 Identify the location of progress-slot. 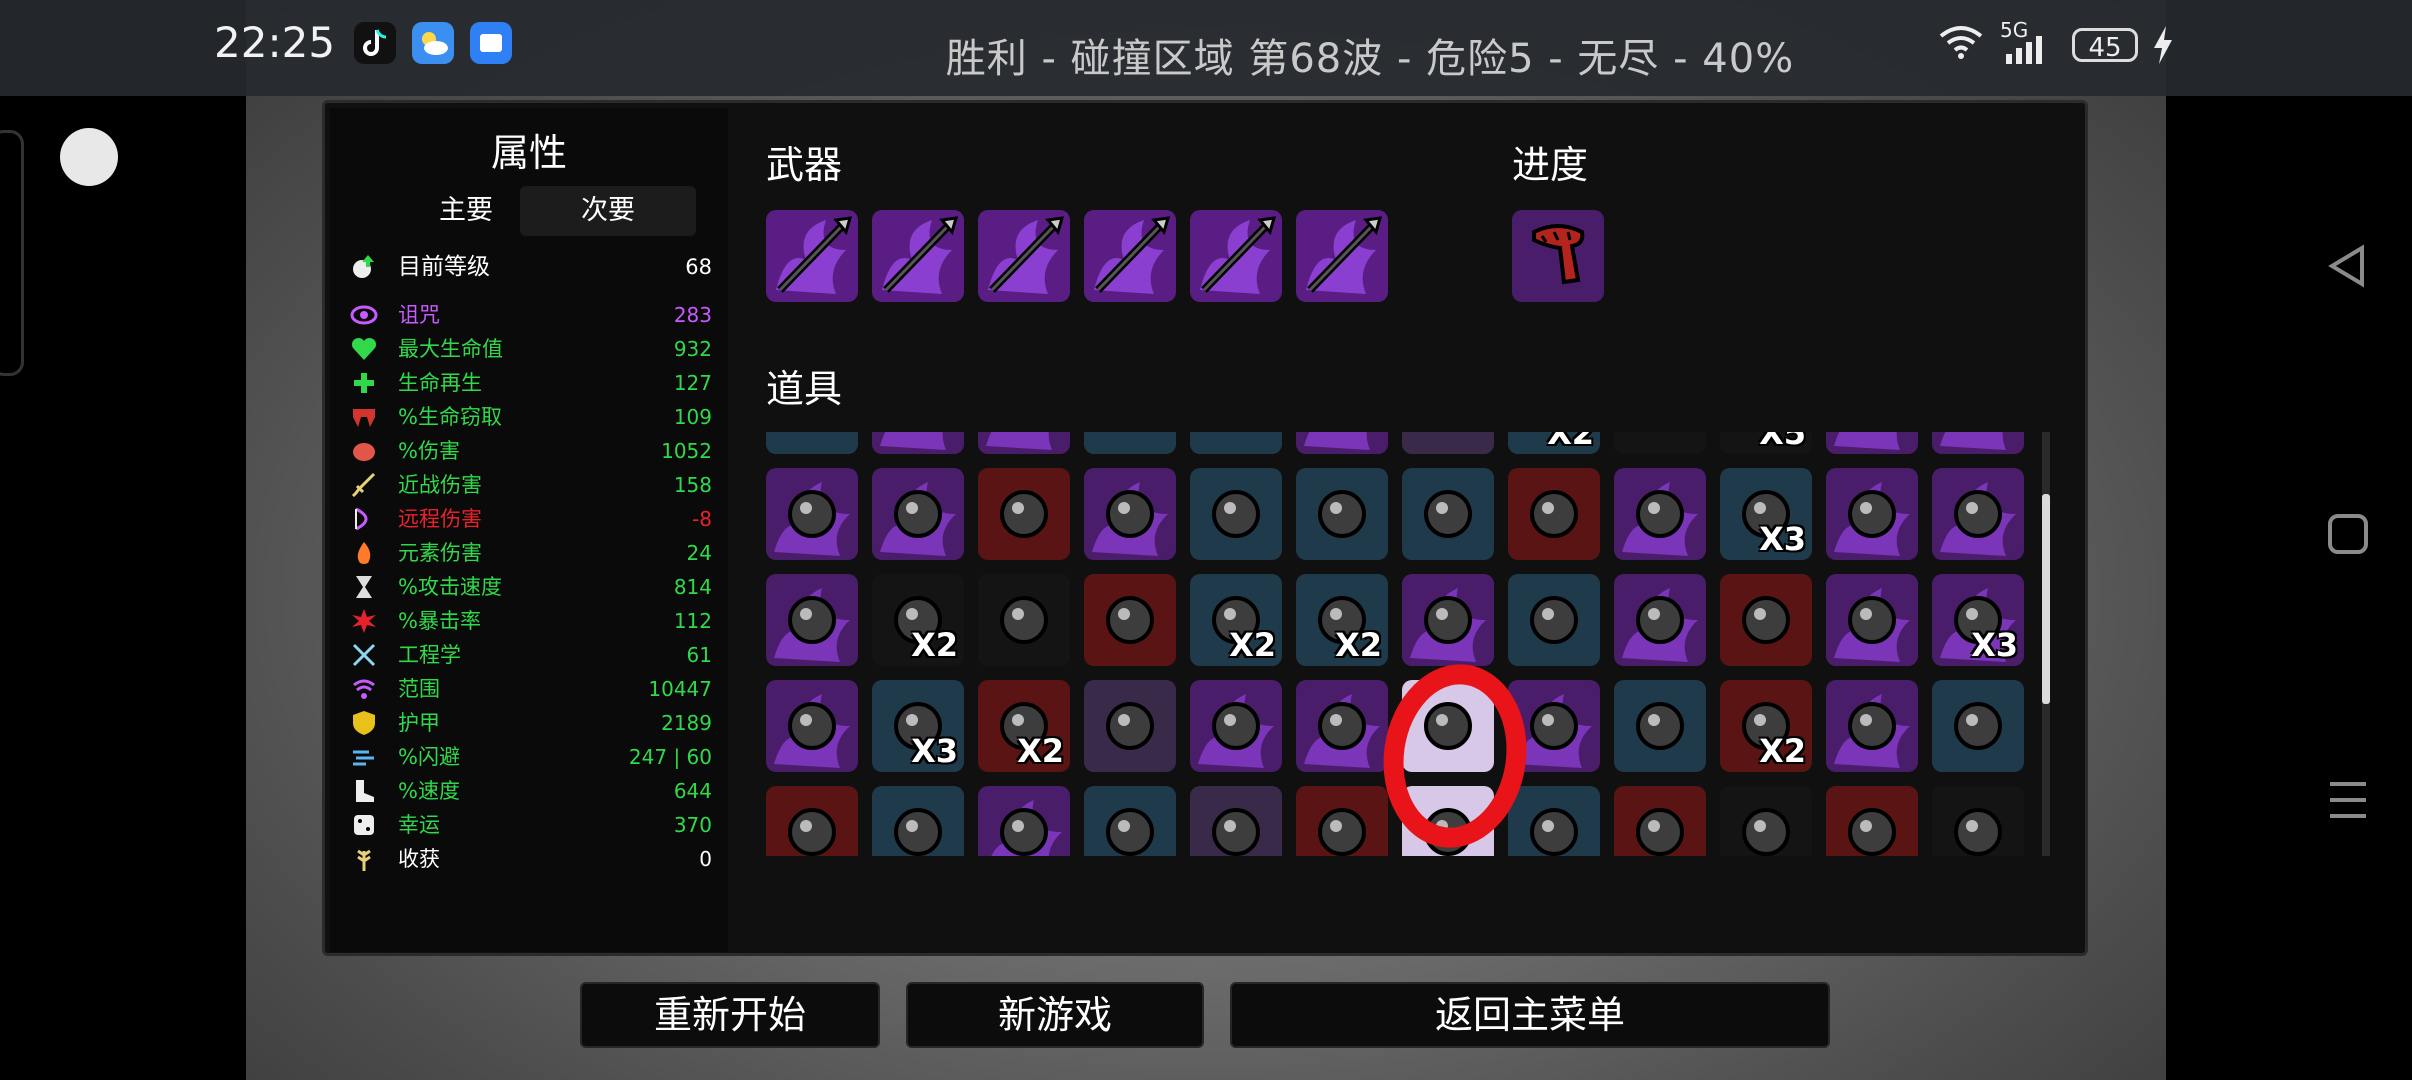
(1558, 256).